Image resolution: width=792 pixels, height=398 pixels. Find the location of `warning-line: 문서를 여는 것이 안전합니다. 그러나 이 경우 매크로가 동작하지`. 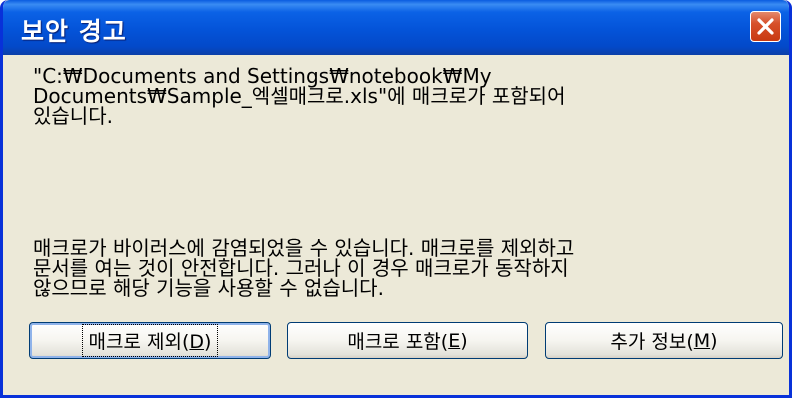

warning-line: 문서를 여는 것이 안전합니다. 그러나 이 경우 매크로가 동작하지 is located at coordinates (301, 268).